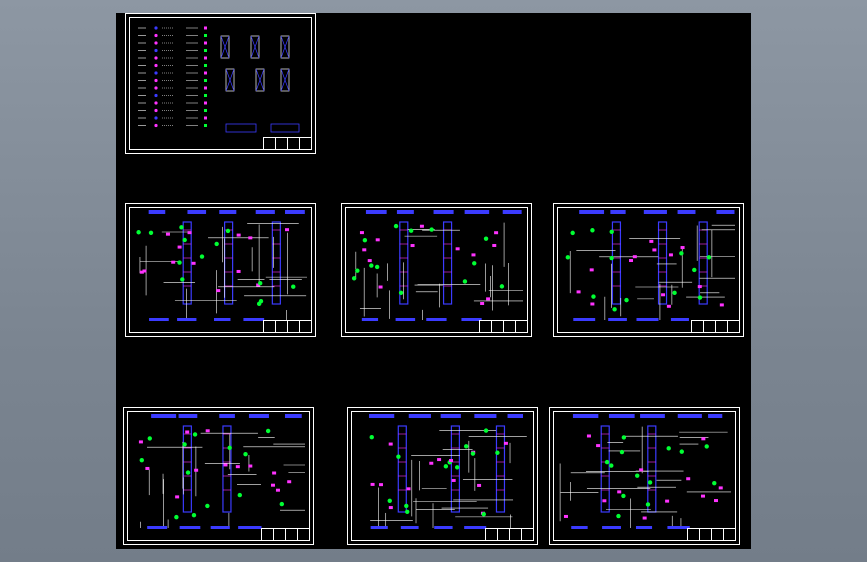 The height and width of the screenshot is (562, 867). I want to click on column-vessel, so click(616, 263).